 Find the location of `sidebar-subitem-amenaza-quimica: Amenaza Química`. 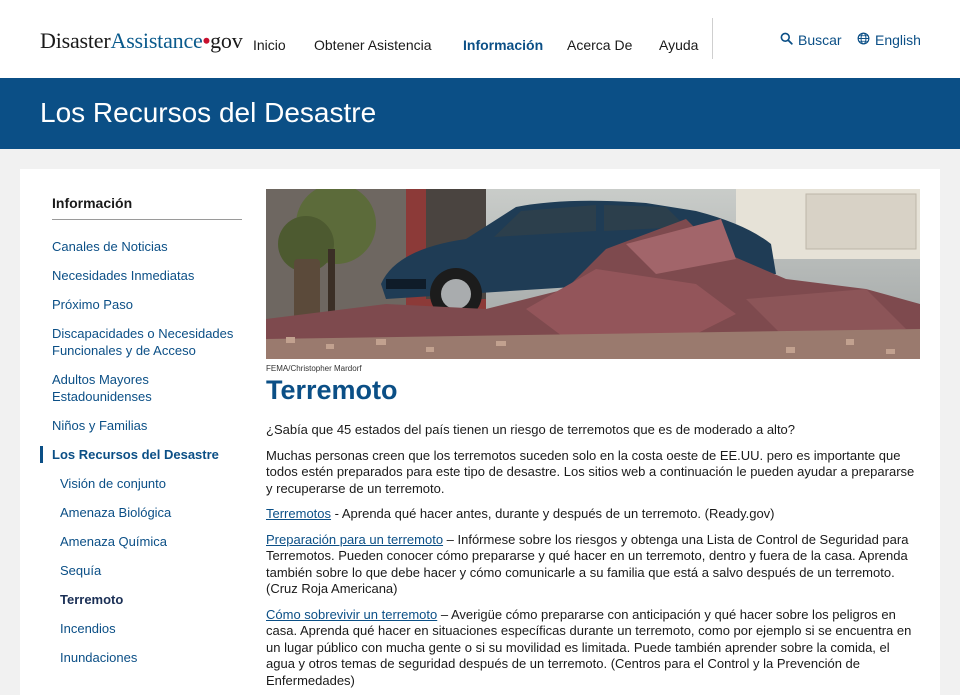

sidebar-subitem-amenaza-quimica: Amenaza Química is located at coordinates (147, 541).